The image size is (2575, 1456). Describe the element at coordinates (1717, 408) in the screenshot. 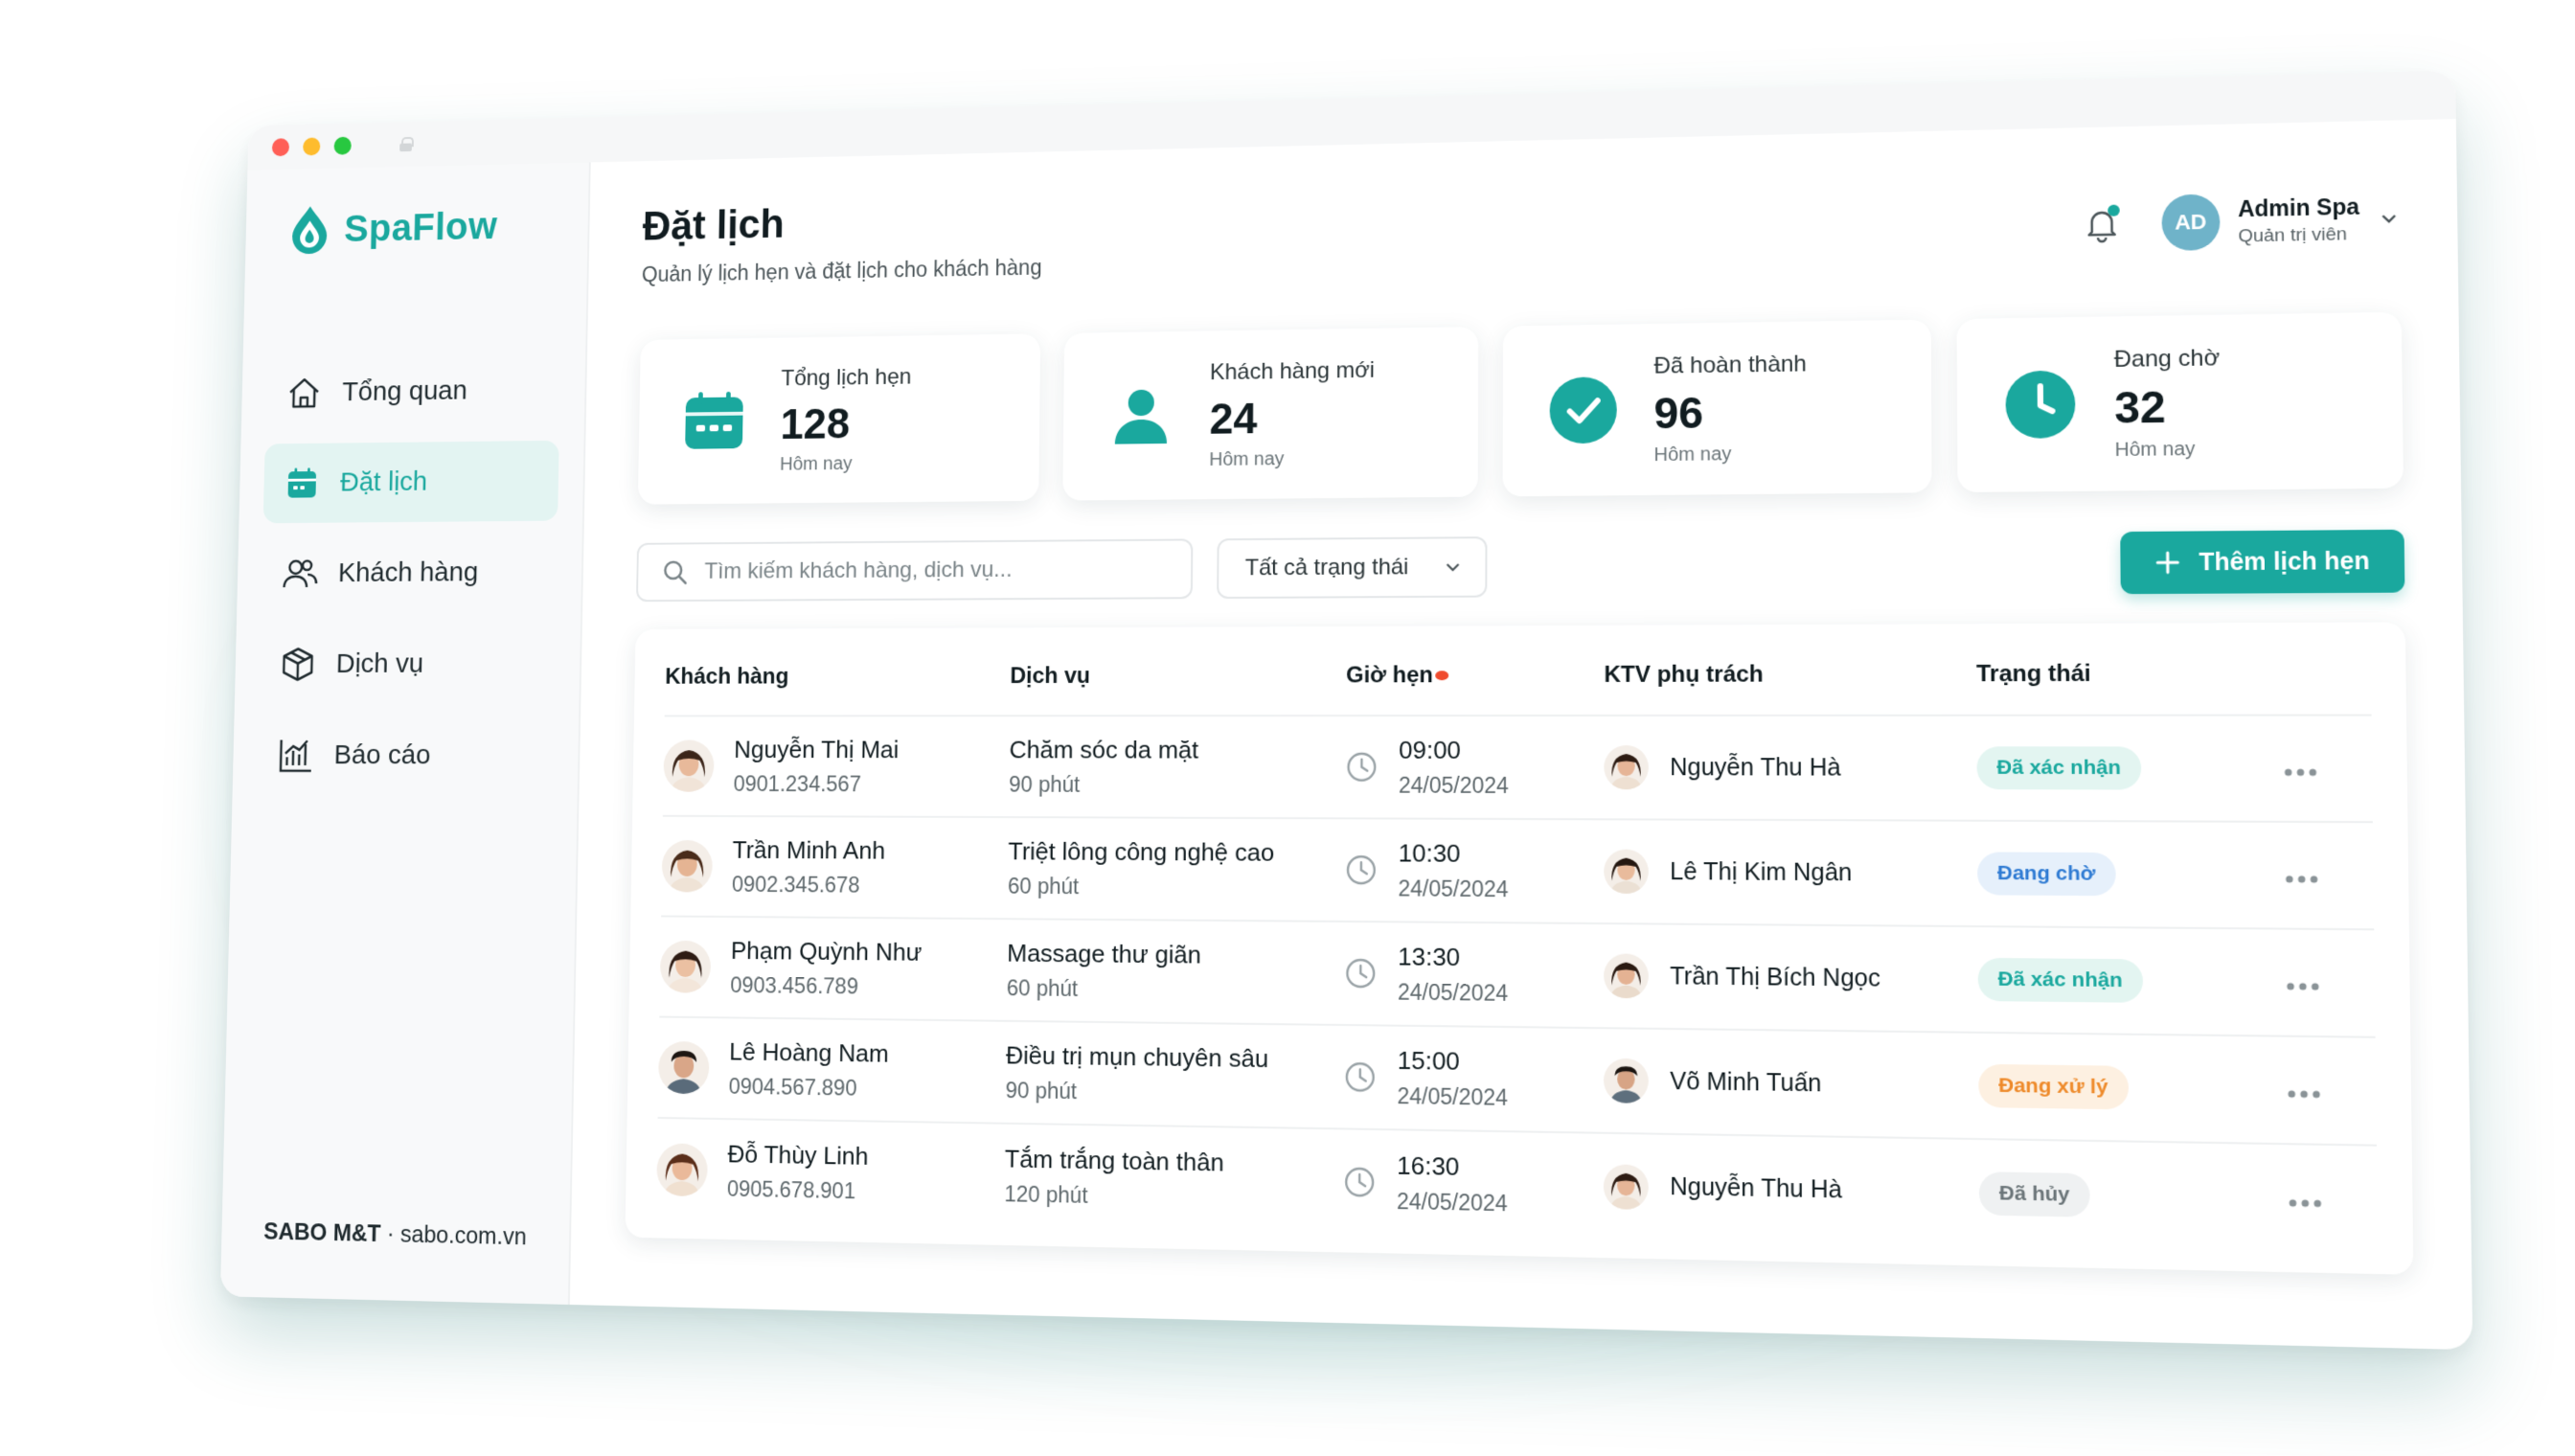

I see `stat-card-completed: Đã hoàn thành 96 Hôm nay` at that location.